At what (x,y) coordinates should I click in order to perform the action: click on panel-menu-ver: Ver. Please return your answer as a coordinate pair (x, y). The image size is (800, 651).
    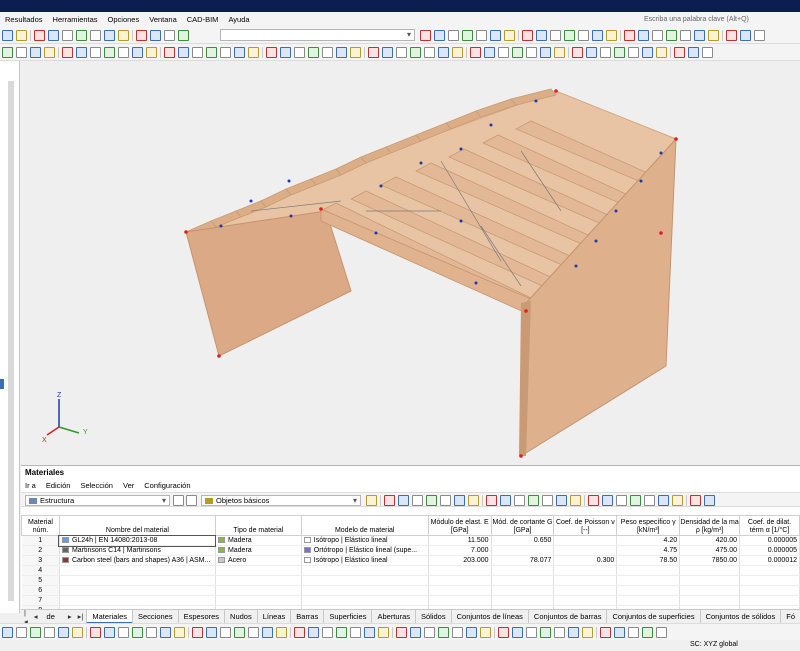
    Looking at the image, I should click on (128, 485).